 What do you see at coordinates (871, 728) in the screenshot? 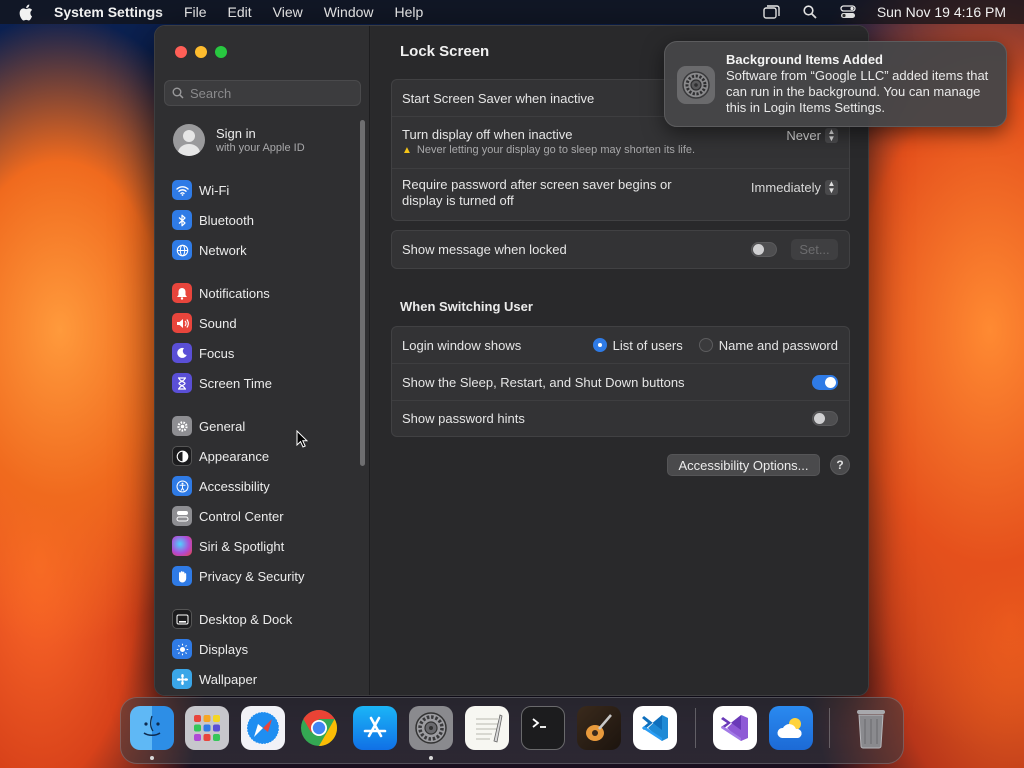
I see `trash-icon` at bounding box center [871, 728].